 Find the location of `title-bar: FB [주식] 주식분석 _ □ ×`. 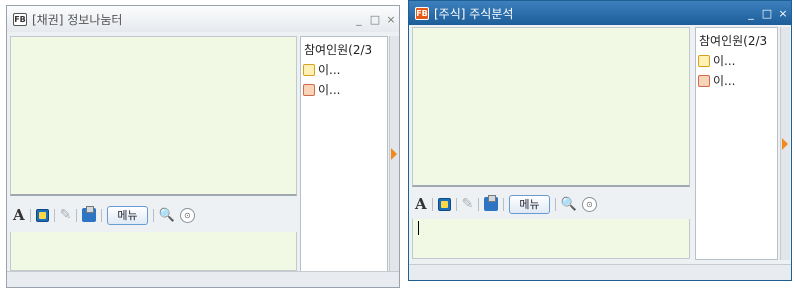

title-bar: FB [주식] 주식분석 _ □ × is located at coordinates (600, 13).